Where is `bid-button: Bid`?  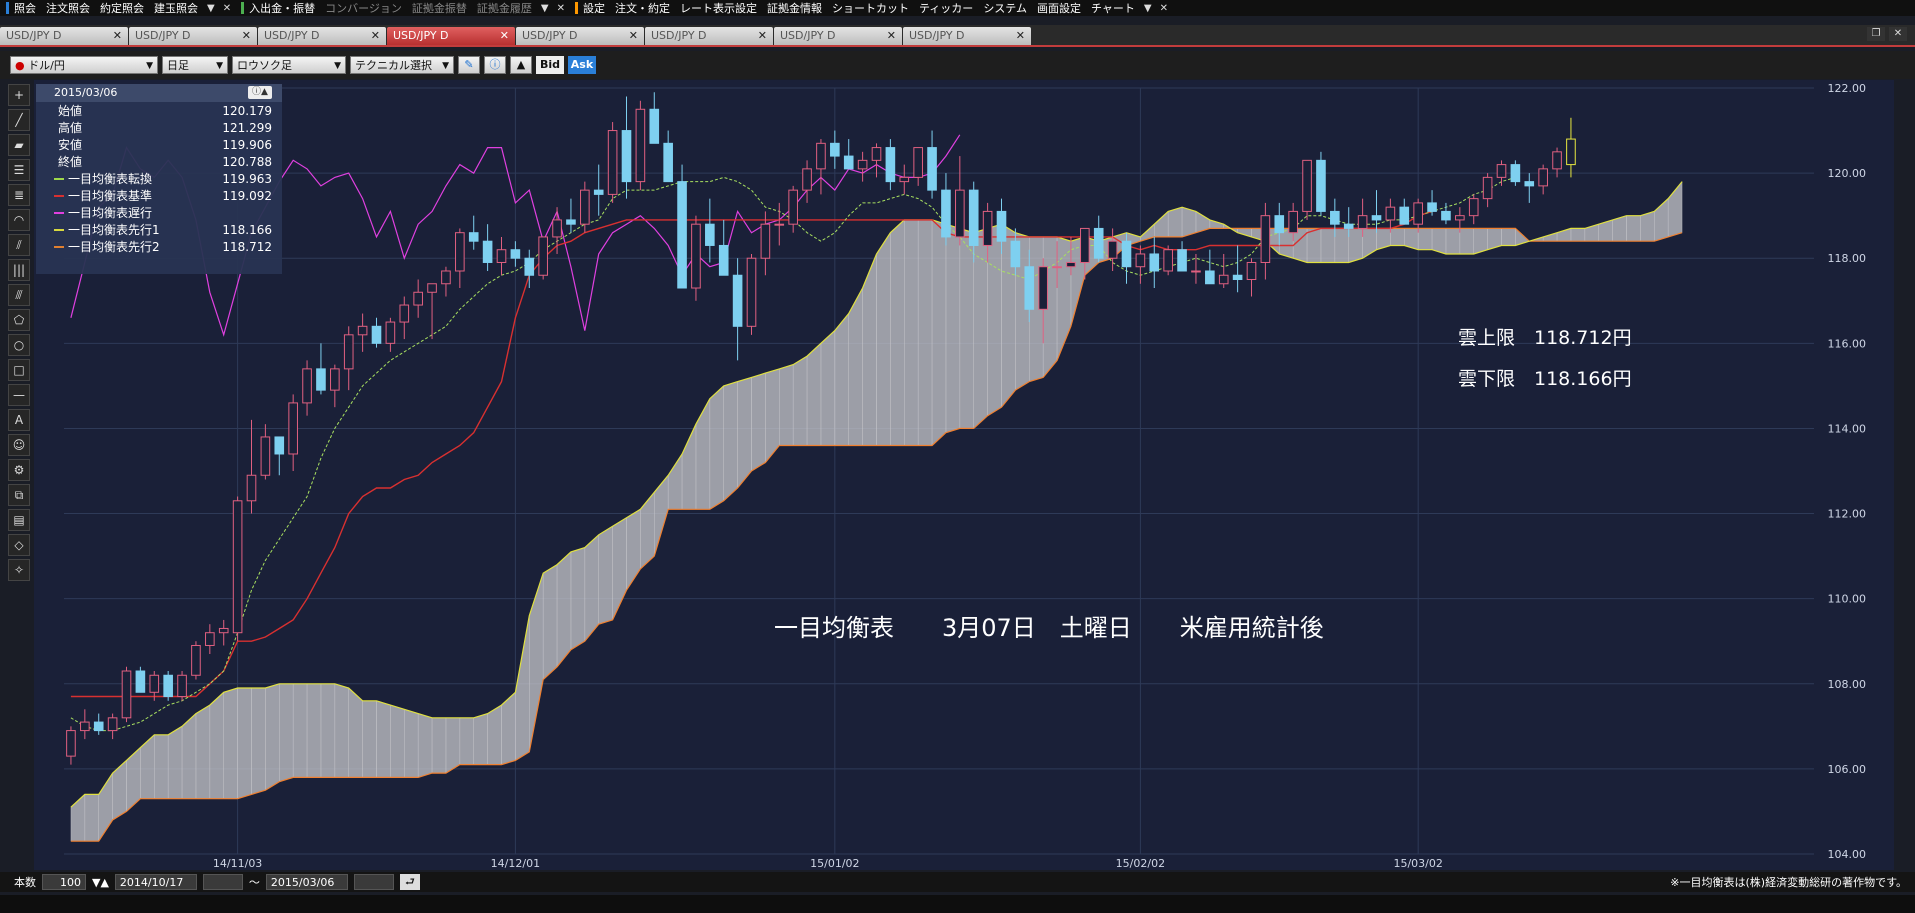 bid-button: Bid is located at coordinates (550, 65).